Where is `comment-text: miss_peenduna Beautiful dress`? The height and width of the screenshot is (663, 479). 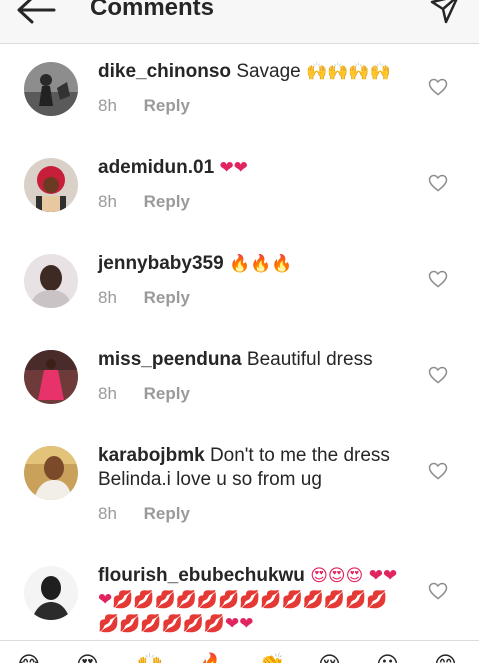
comment-text: miss_peenduna Beautiful dress is located at coordinates (253, 360).